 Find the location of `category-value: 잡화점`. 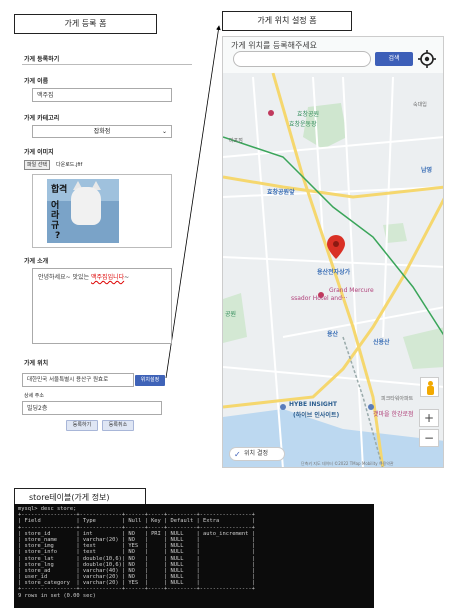

category-value: 잡화점 is located at coordinates (102, 131).